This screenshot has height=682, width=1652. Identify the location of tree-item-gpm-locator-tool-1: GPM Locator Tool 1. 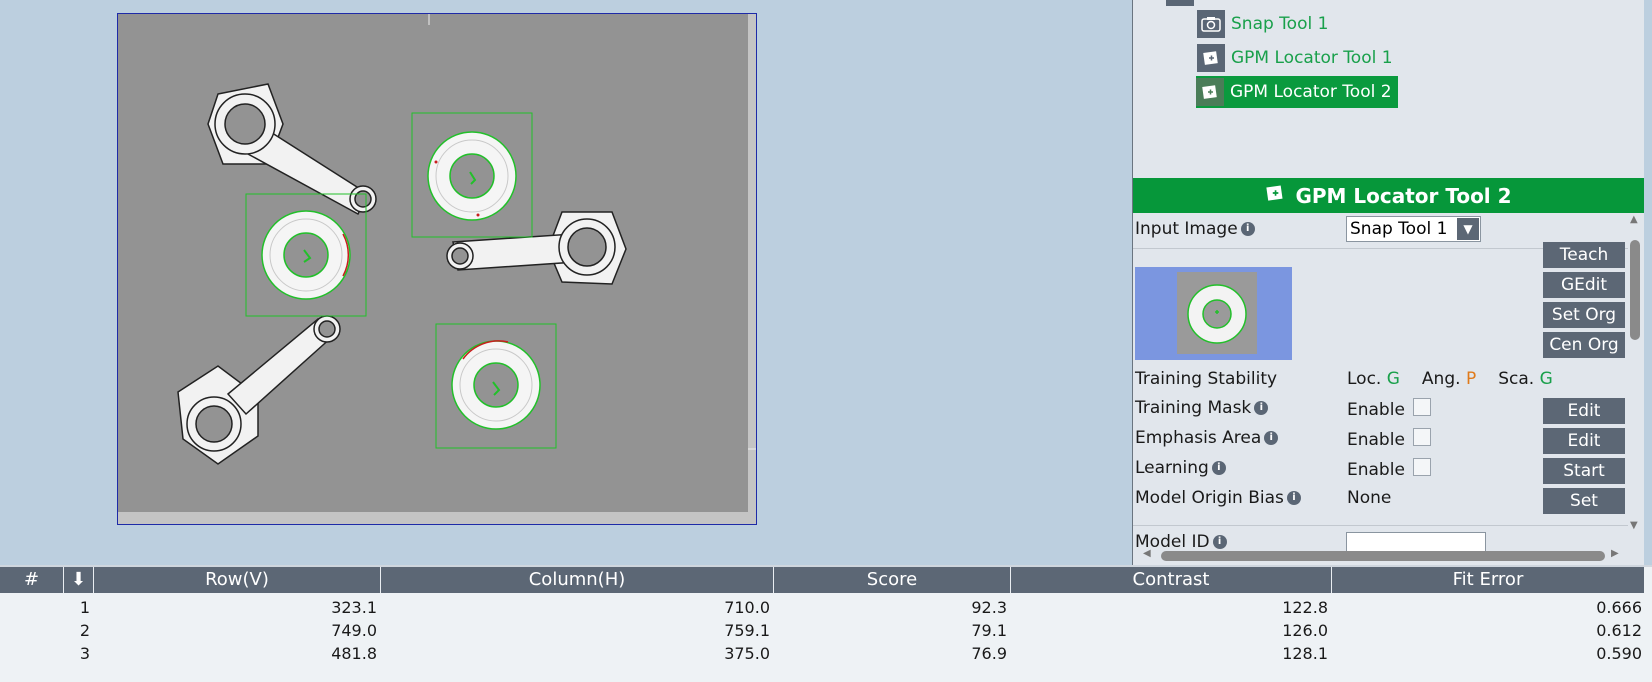
(1295, 58).